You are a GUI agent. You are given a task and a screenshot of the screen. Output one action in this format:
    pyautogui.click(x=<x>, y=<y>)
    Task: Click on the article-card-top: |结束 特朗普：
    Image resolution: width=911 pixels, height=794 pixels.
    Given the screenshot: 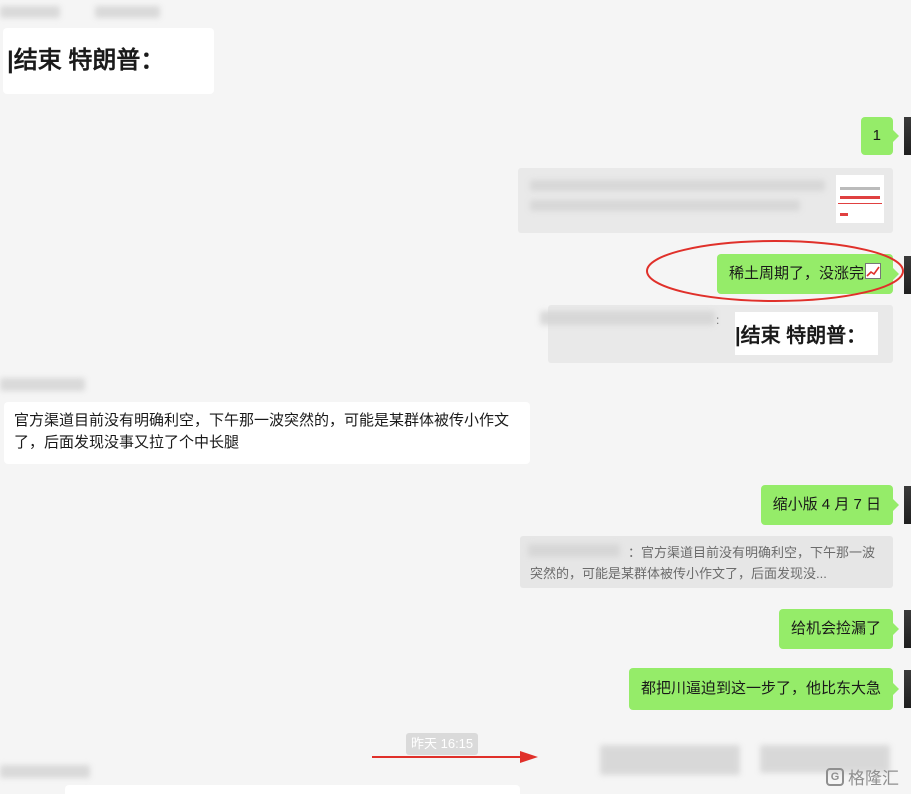 What is the action you would take?
    pyautogui.click(x=108, y=61)
    